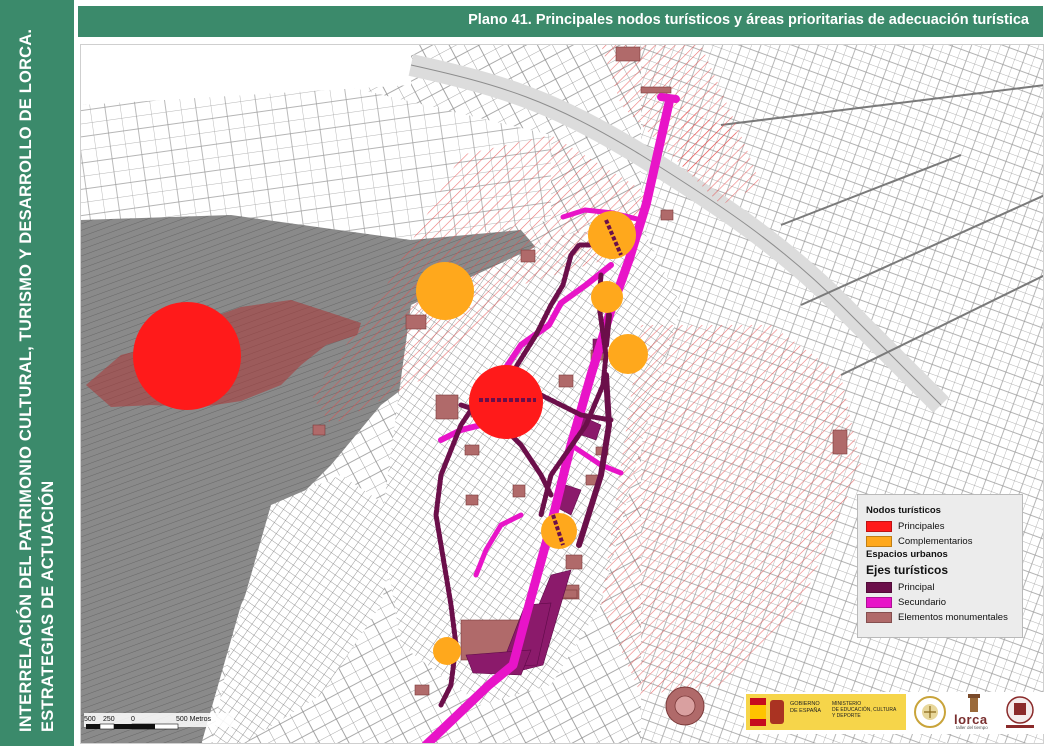 This screenshot has width=1048, height=746. Describe the element at coordinates (194, 719) in the screenshot. I see `scale-label-3: 500 Metros` at that location.